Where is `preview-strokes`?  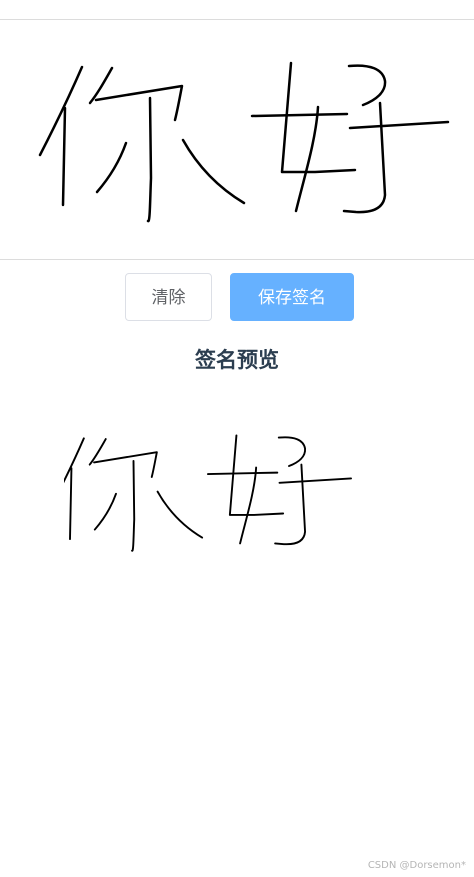 preview-strokes is located at coordinates (202, 493).